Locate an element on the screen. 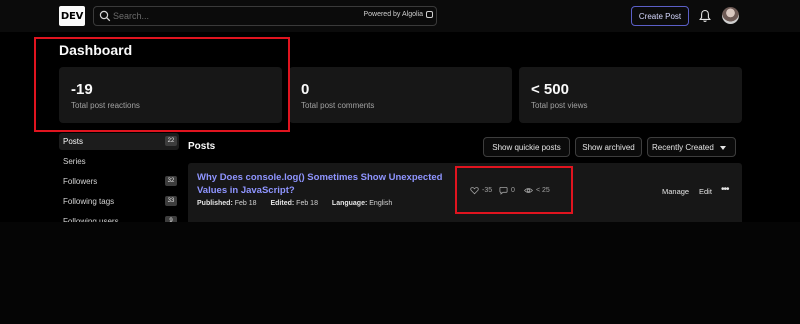 The width and height of the screenshot is (800, 324). published-date: Feb 18 is located at coordinates (245, 203).